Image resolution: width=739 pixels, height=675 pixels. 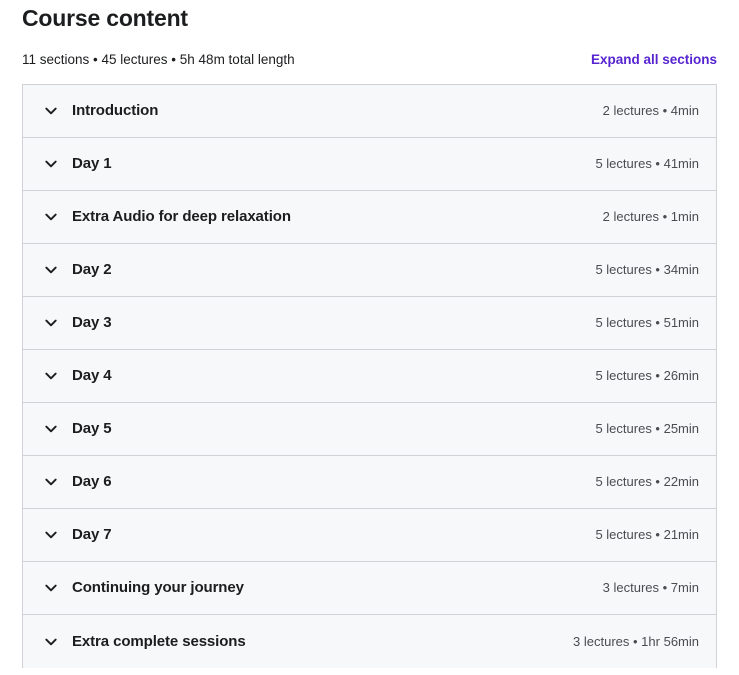 What do you see at coordinates (92, 375) in the screenshot?
I see `section-title: Day 4` at bounding box center [92, 375].